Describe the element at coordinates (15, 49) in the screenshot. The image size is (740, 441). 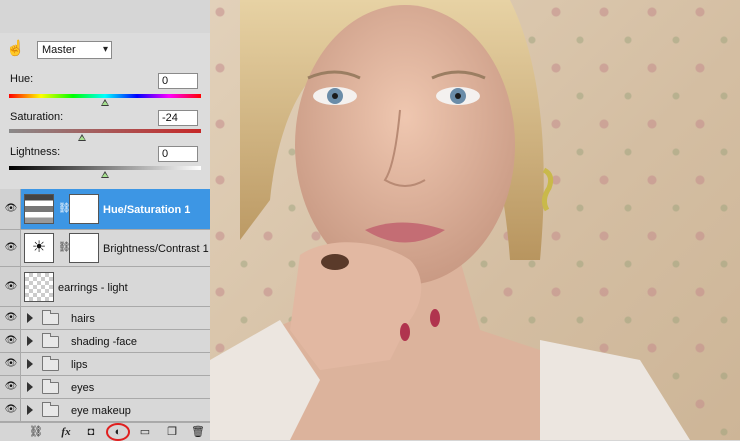
I see `targeted-adjustment-hand-icon: ☝` at that location.